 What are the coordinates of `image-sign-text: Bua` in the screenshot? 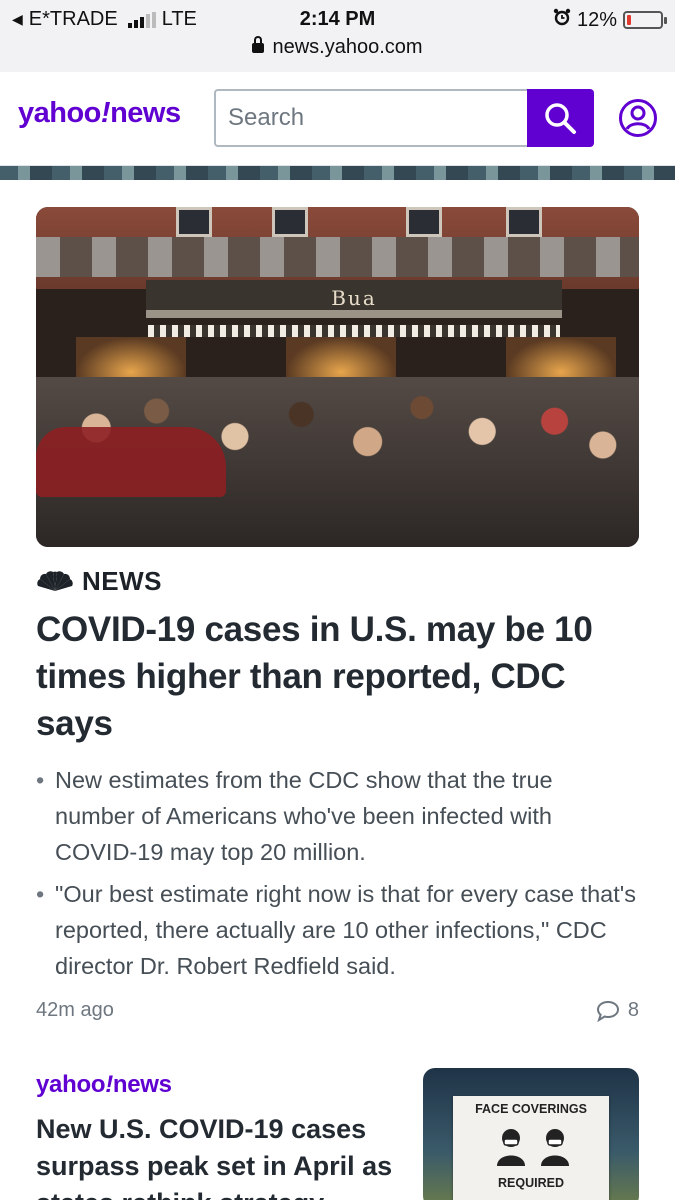 It's located at (354, 298).